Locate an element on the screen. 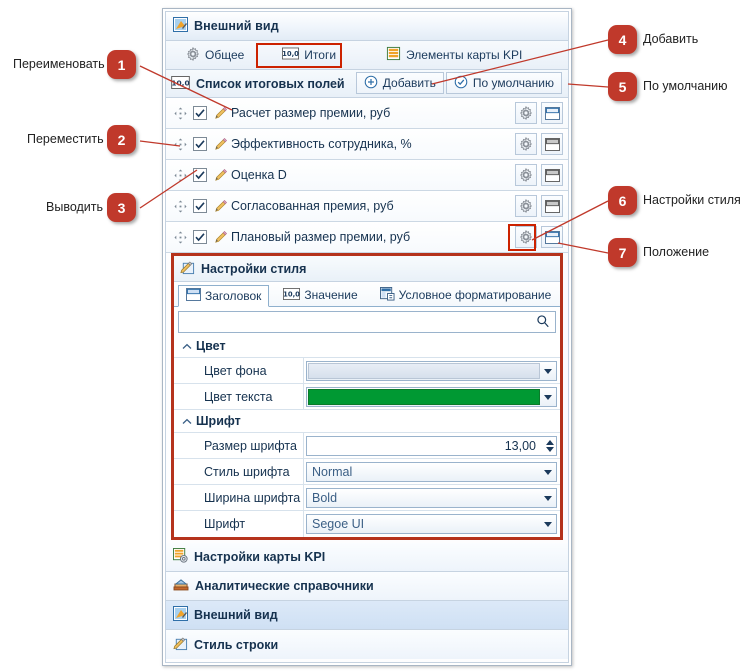 The height and width of the screenshot is (671, 754). accordion-item-appearance: Внешний вид is located at coordinates (367, 615).